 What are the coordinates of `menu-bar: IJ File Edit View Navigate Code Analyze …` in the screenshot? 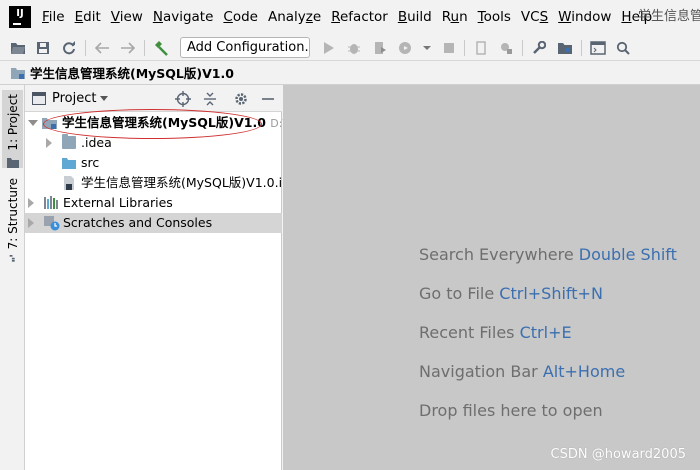 It's located at (350, 17).